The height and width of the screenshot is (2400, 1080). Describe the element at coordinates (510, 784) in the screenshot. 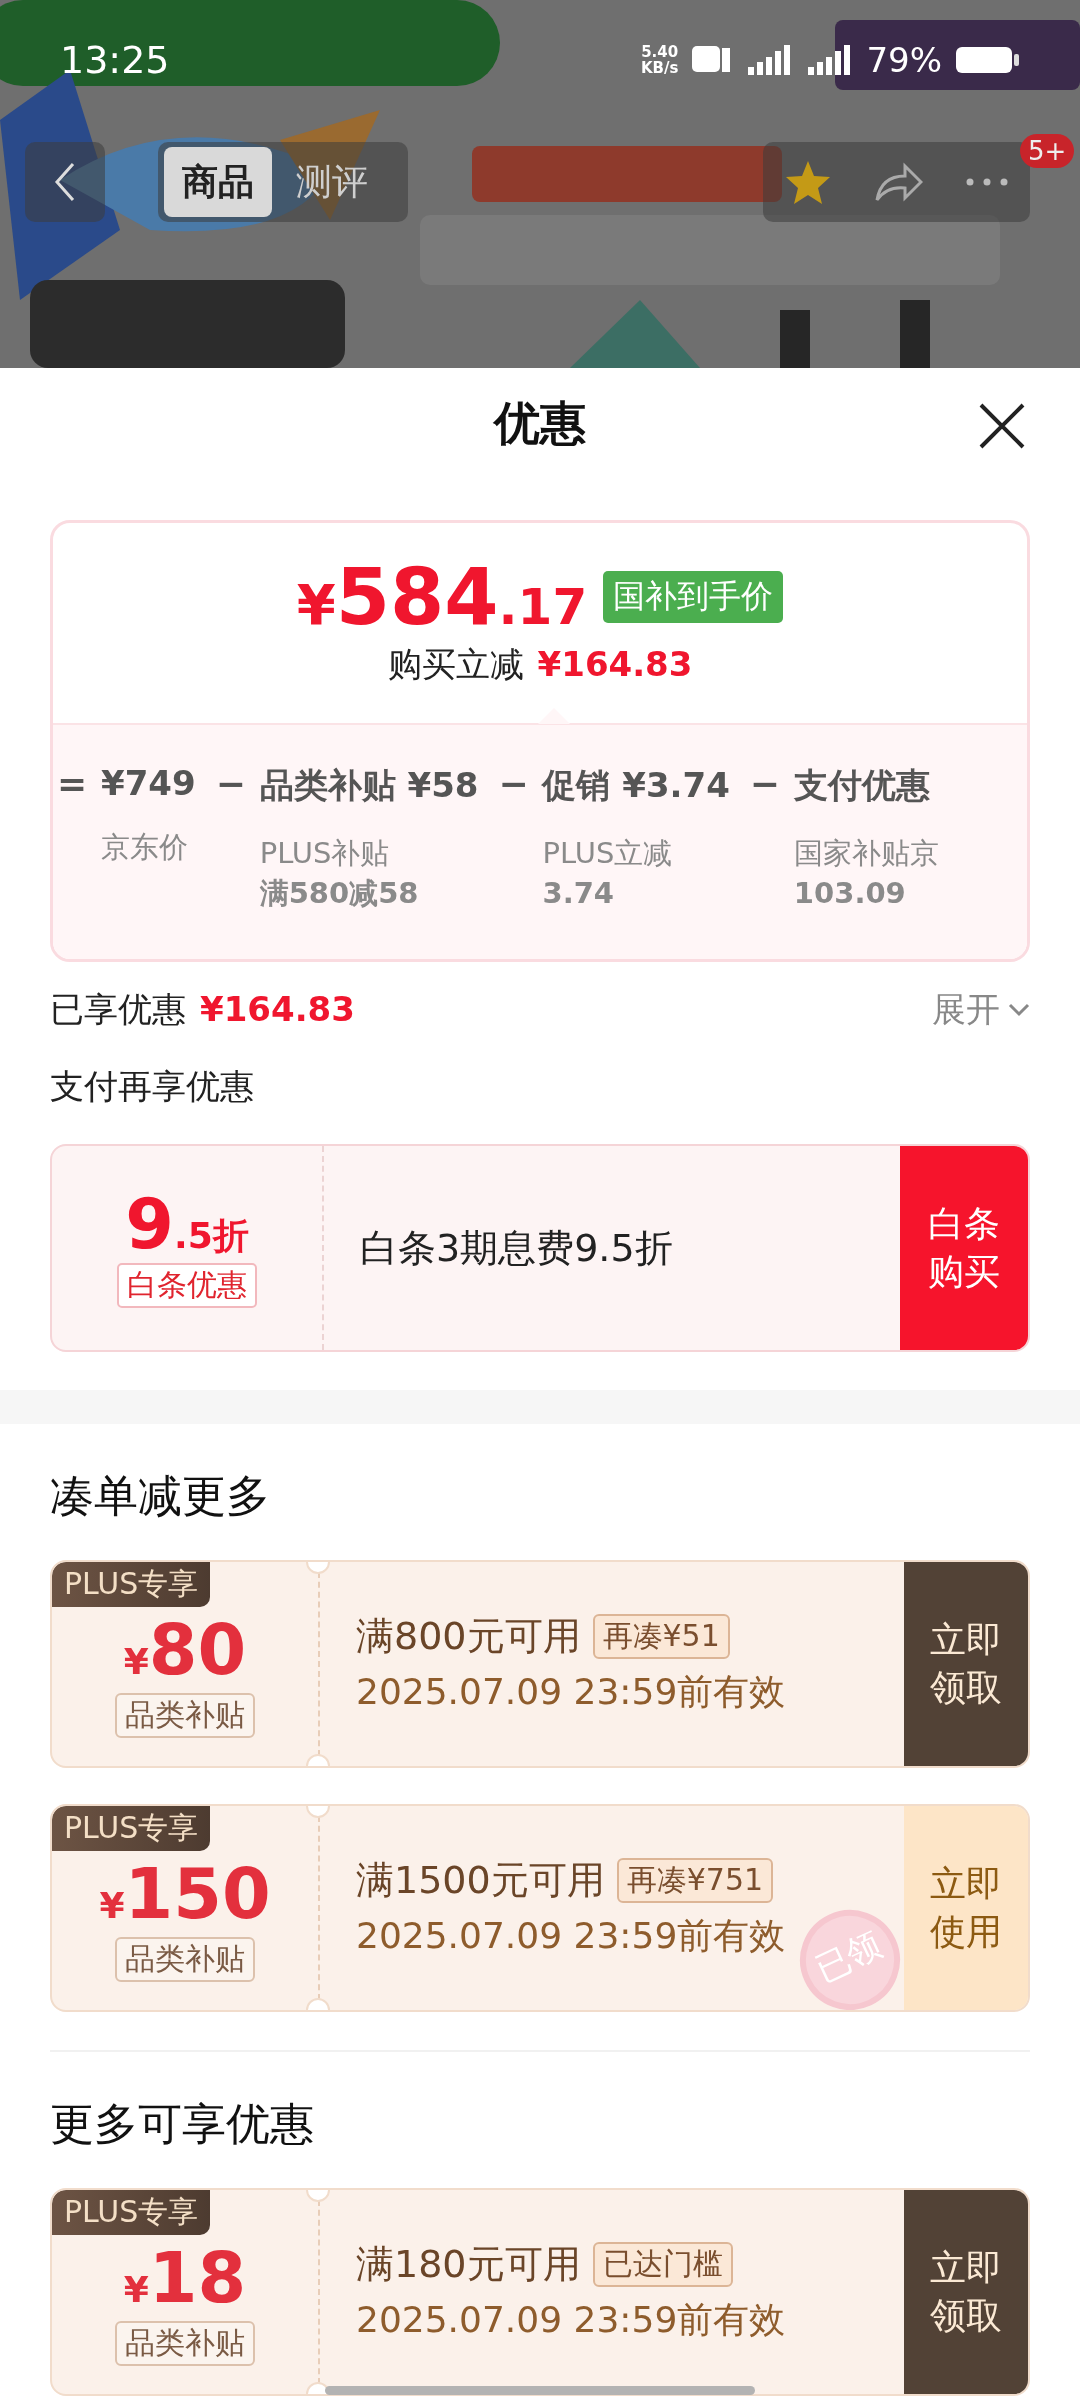

I see `operator: −` at that location.